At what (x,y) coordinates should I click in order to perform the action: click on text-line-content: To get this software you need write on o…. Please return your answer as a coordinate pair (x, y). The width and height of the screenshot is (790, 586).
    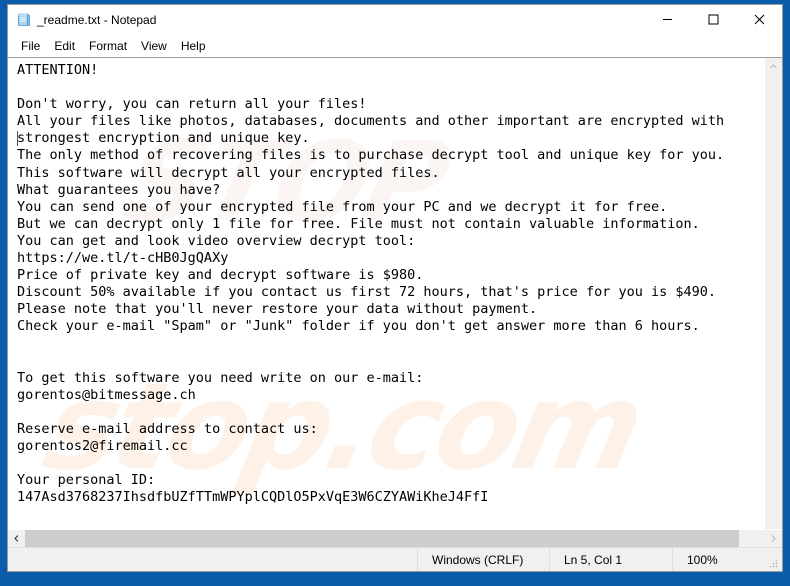
    Looking at the image, I should click on (220, 377).